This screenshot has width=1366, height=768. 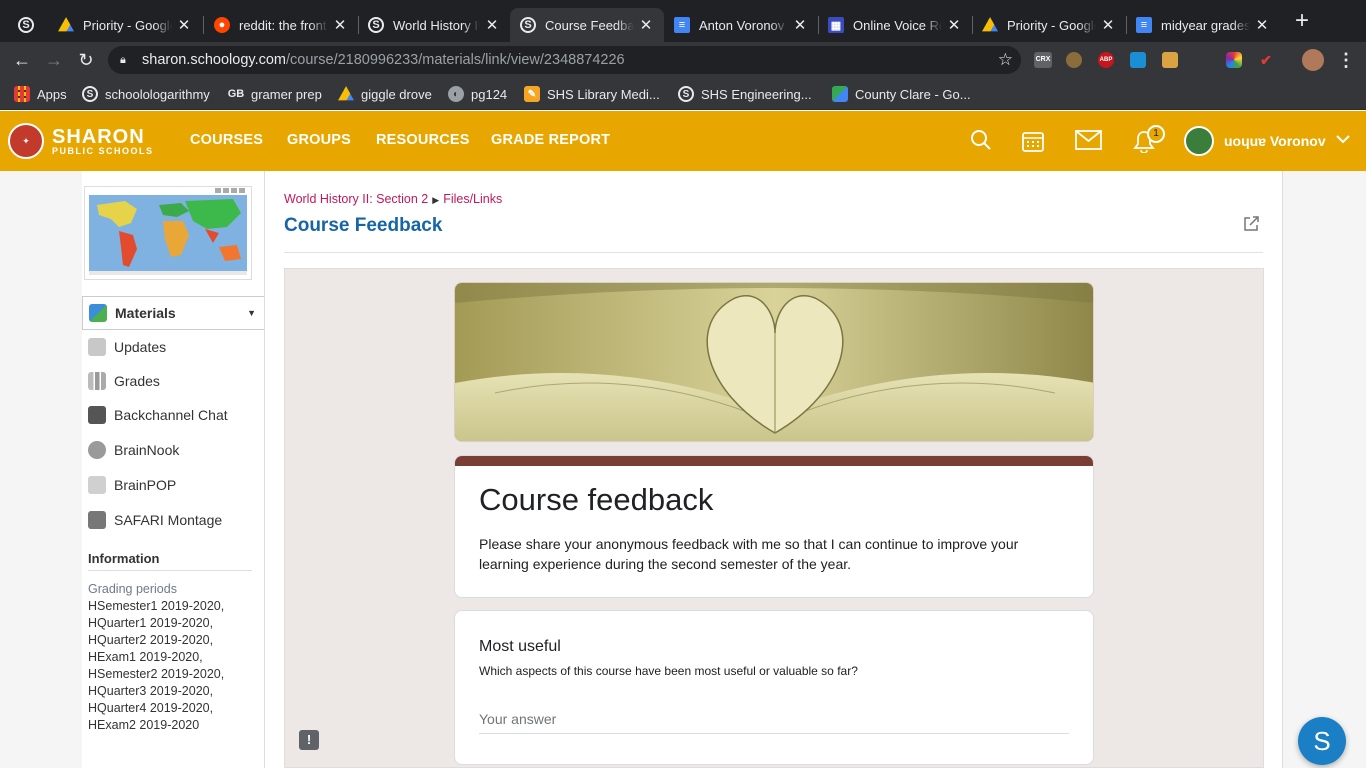 What do you see at coordinates (1005, 60) in the screenshot?
I see `bookmark-star-icon: ☆` at bounding box center [1005, 60].